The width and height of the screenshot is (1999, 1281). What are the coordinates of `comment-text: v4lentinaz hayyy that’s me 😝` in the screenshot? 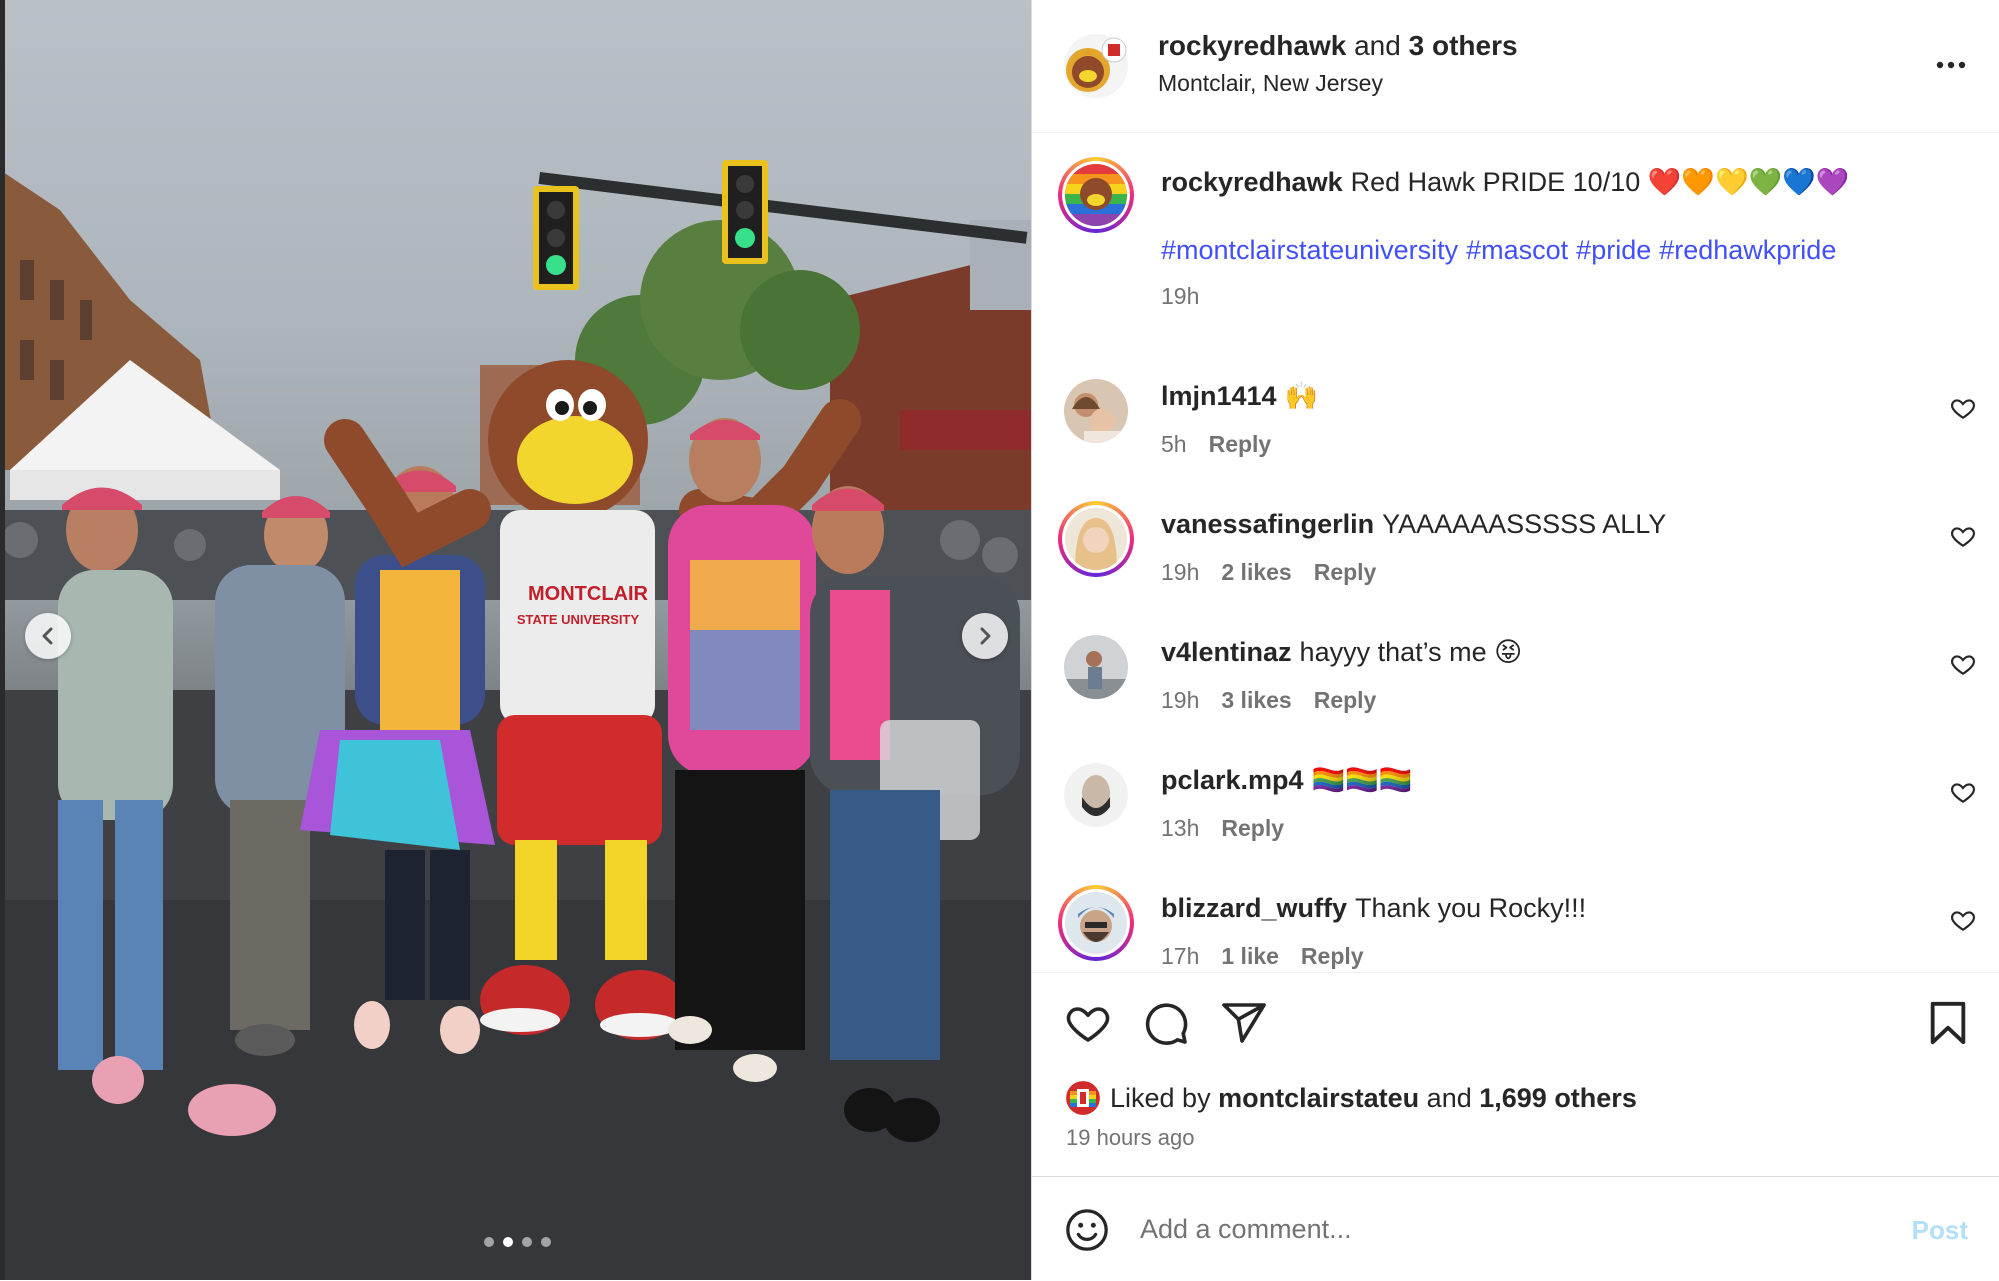 It's located at (1341, 652).